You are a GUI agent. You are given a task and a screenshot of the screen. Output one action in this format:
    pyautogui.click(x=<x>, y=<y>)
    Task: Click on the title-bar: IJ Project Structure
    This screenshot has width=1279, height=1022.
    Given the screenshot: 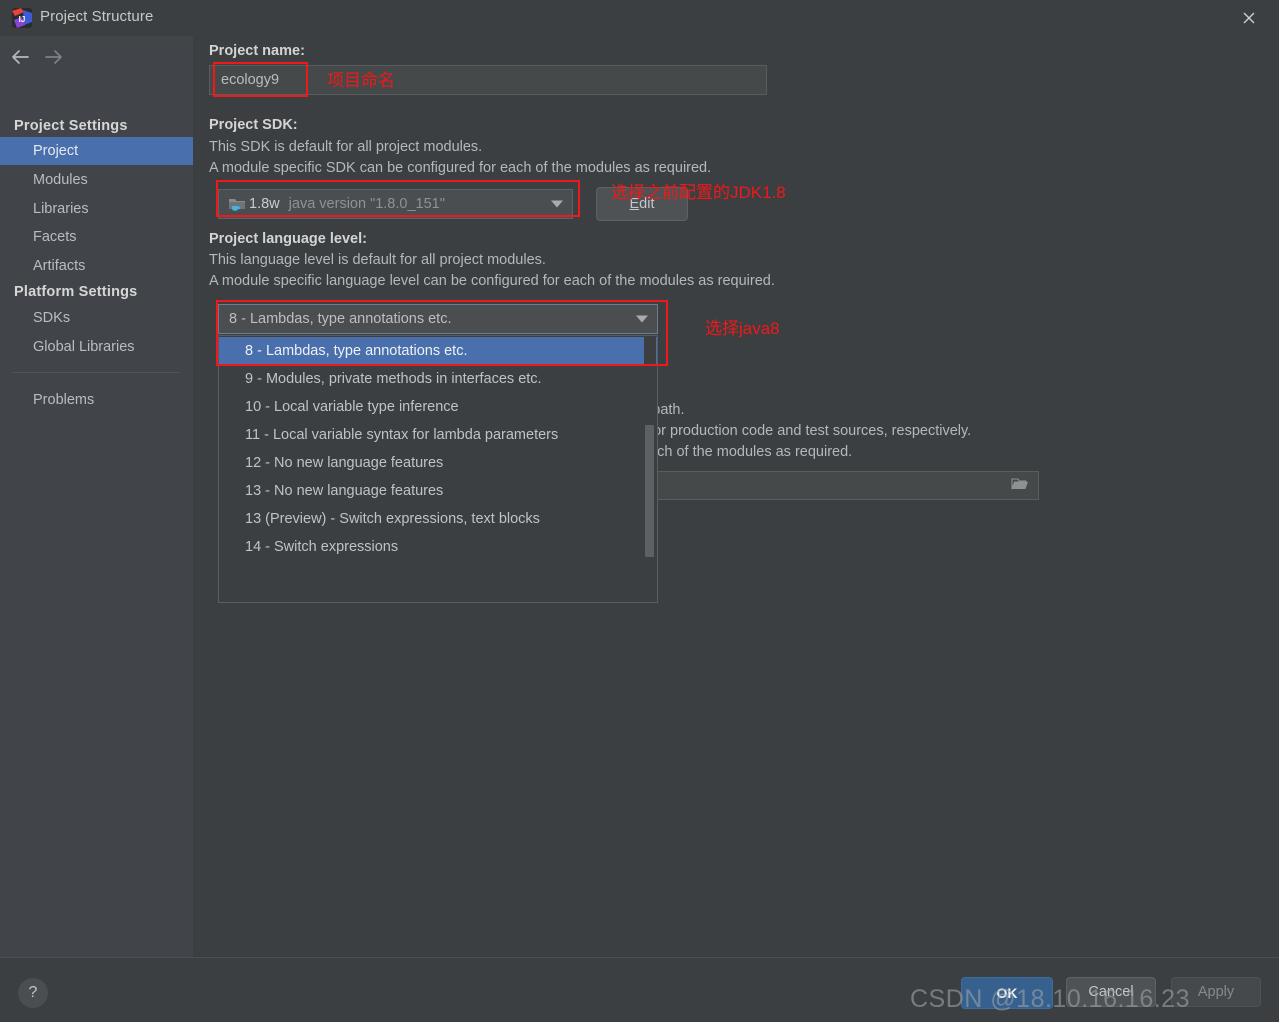 What is the action you would take?
    pyautogui.click(x=639, y=18)
    